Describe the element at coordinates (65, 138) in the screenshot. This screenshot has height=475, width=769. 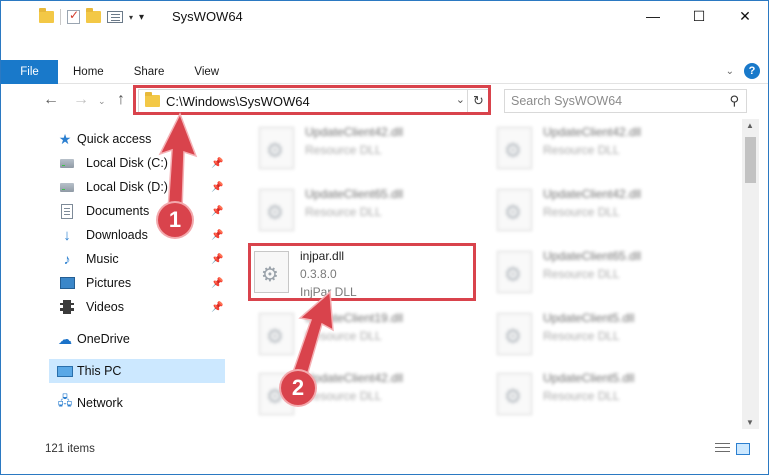
I see `star-icon: ★` at that location.